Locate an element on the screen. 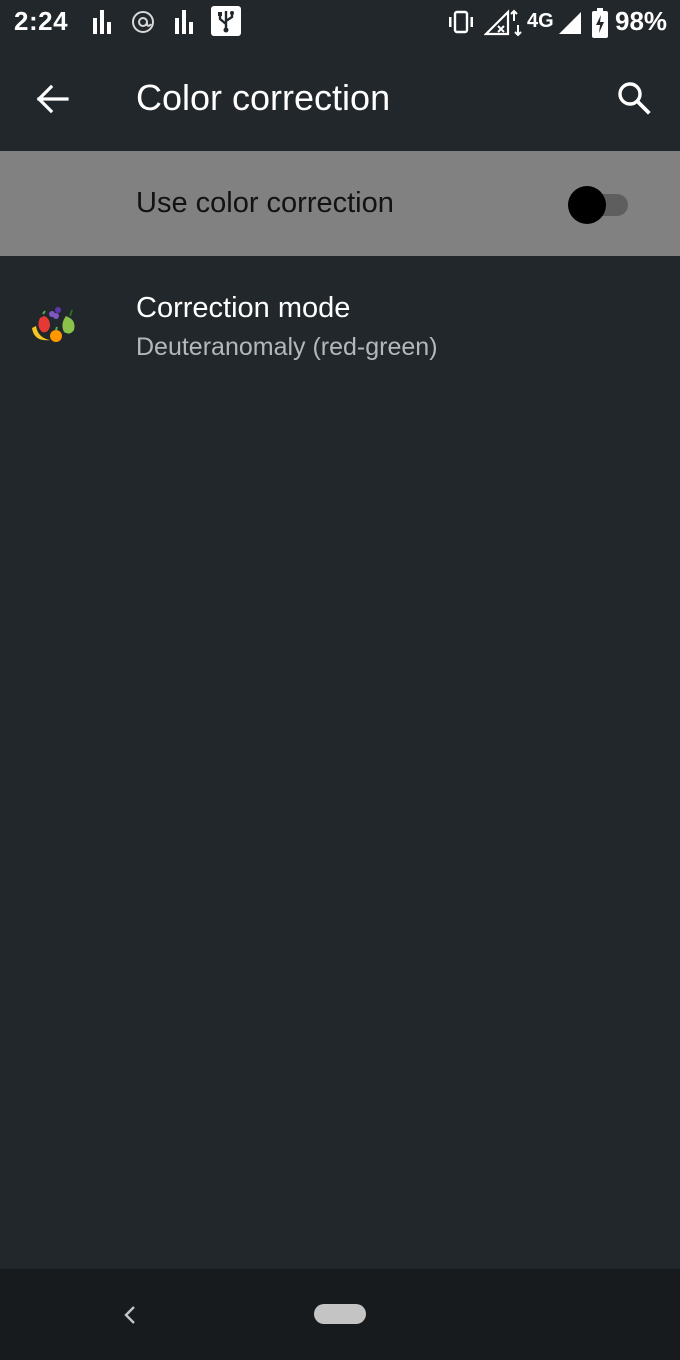  no-signal-icon is located at coordinates (503, 23).